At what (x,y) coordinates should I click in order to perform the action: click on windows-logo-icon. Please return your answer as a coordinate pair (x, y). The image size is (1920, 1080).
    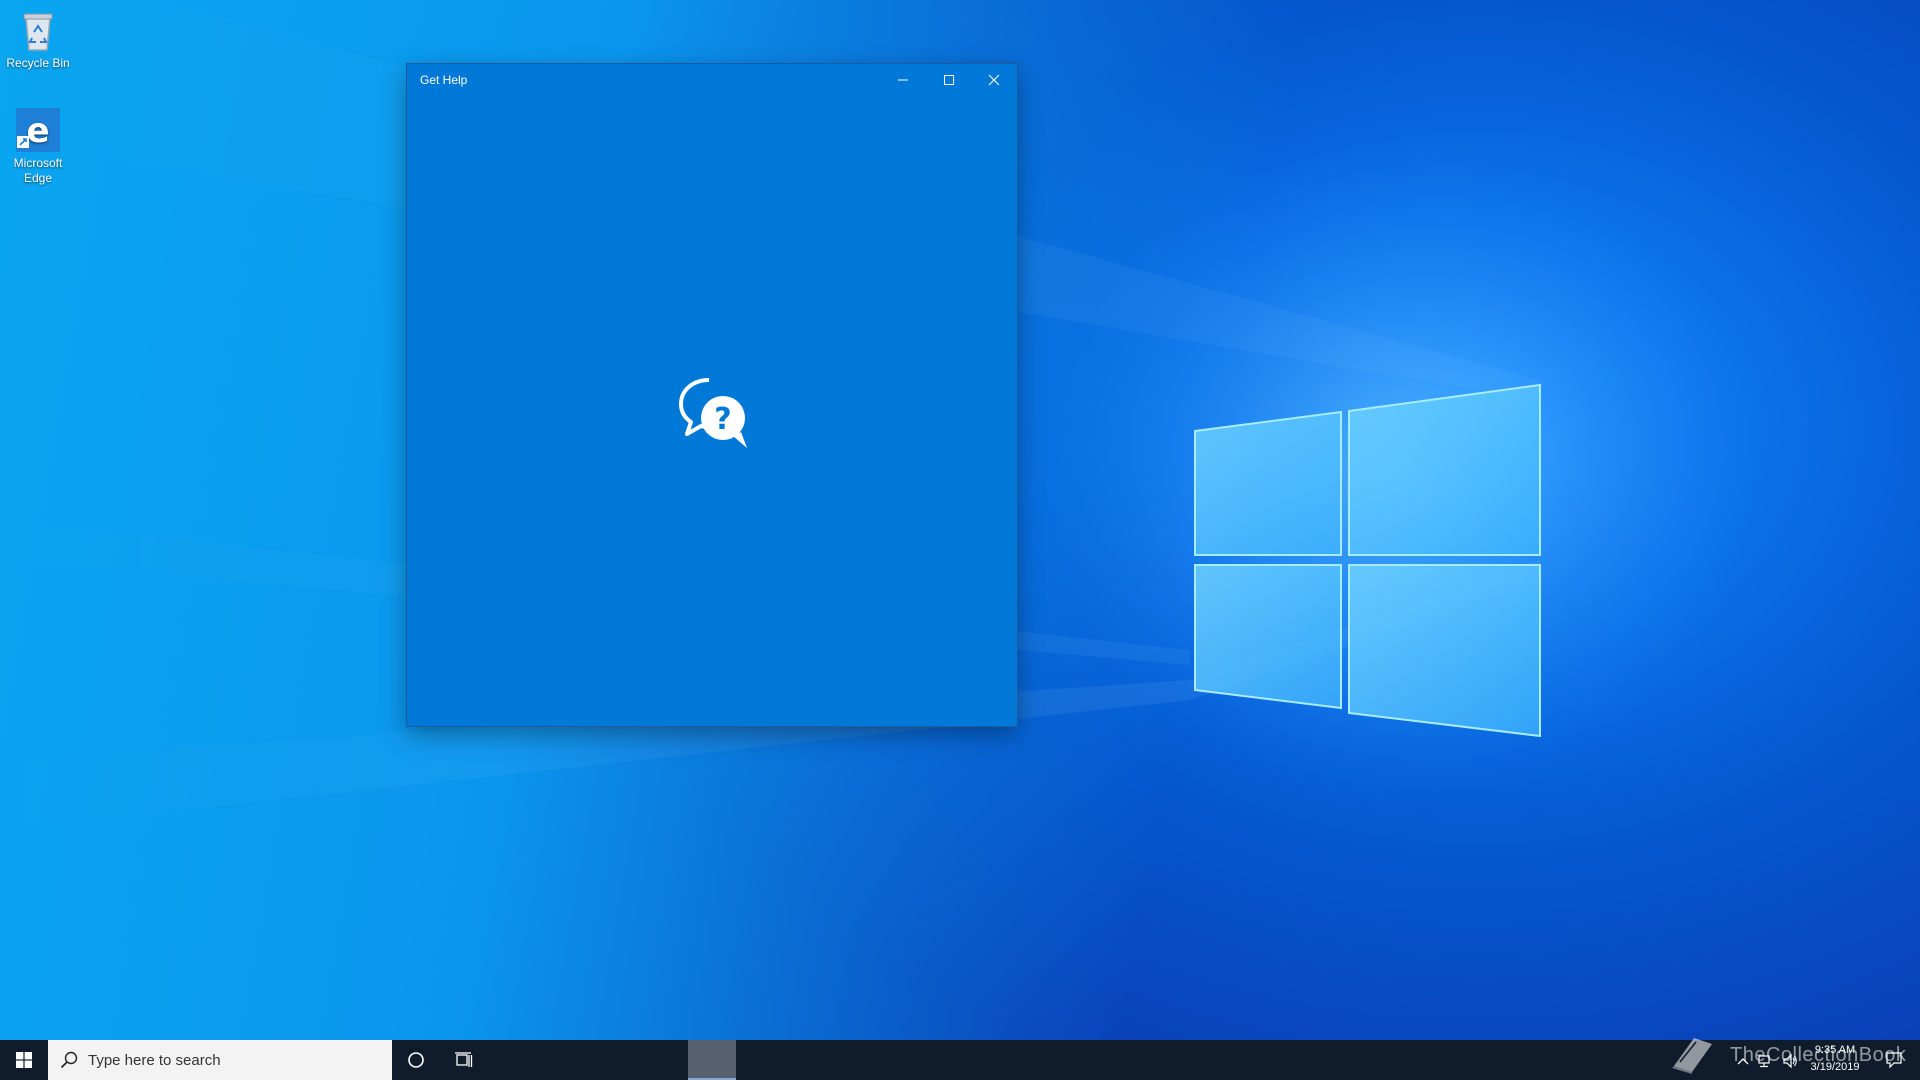
    Looking at the image, I should click on (24, 1060).